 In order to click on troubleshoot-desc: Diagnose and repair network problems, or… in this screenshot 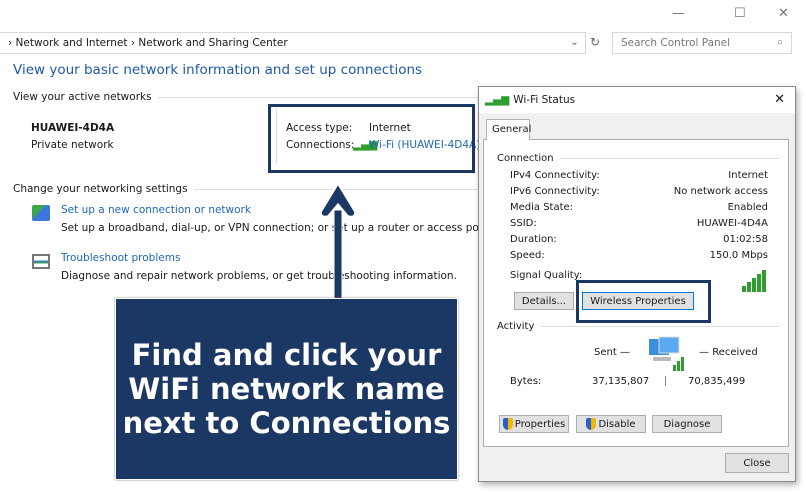, I will do `click(259, 276)`.